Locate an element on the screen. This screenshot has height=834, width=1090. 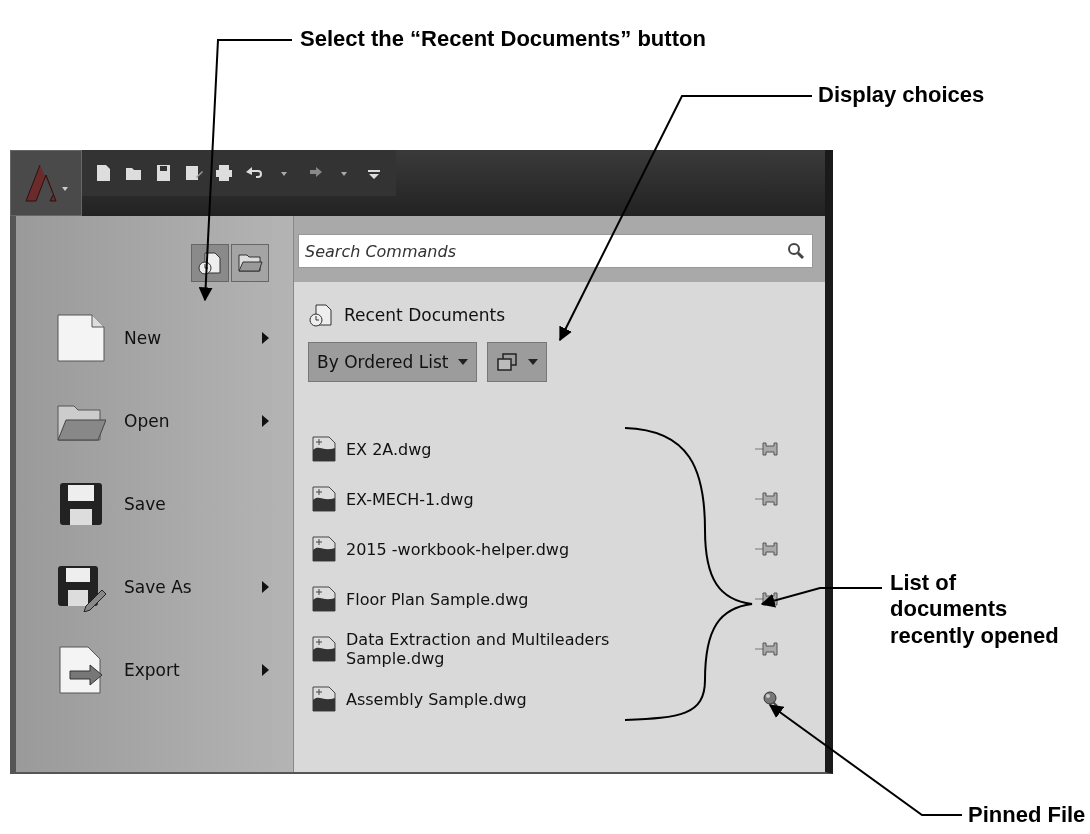
callout-text: Pinned File is located at coordinates (1027, 815).